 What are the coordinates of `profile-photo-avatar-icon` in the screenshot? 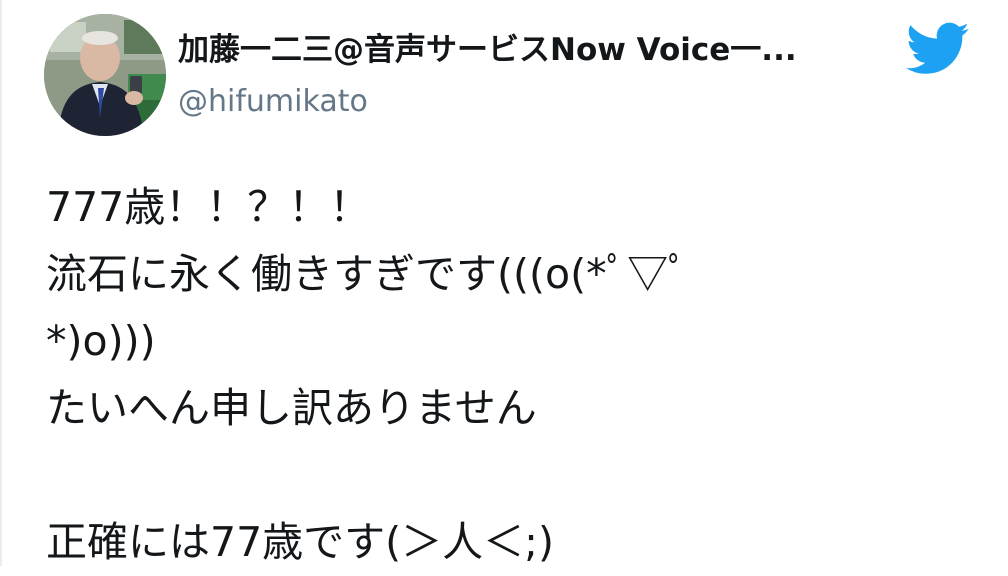 It's located at (105, 75).